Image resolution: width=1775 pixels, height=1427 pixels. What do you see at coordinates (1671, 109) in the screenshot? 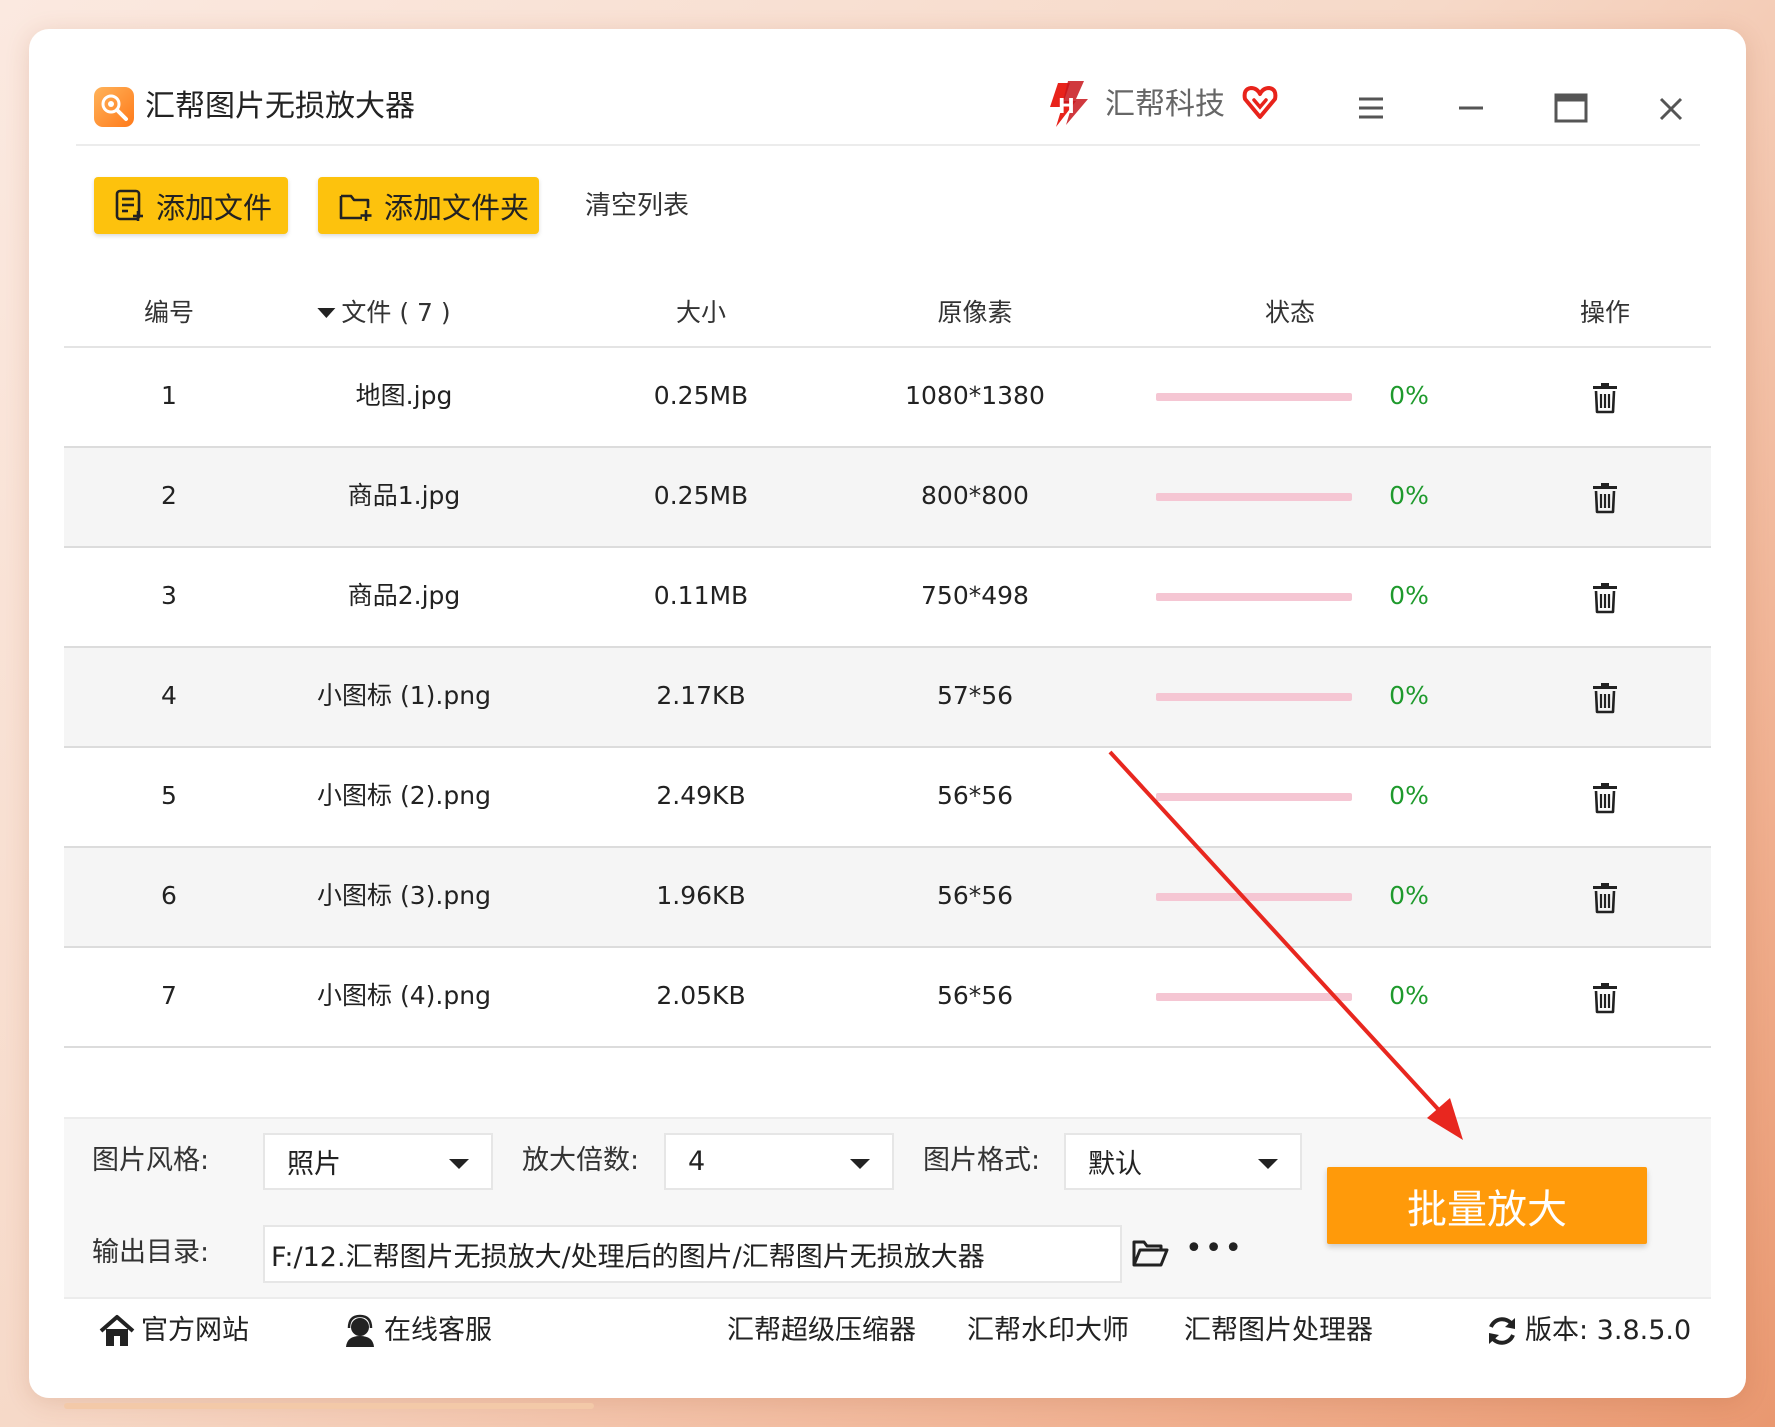
I see `close-icon` at bounding box center [1671, 109].